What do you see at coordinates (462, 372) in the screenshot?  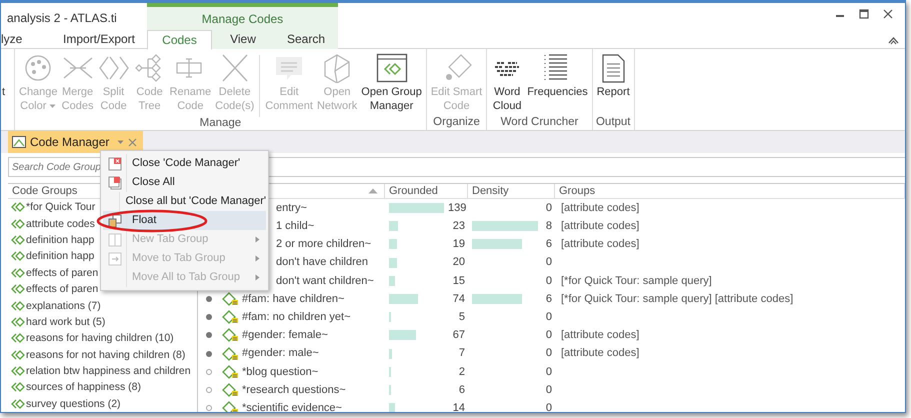 I see `table-cell-text: 2` at bounding box center [462, 372].